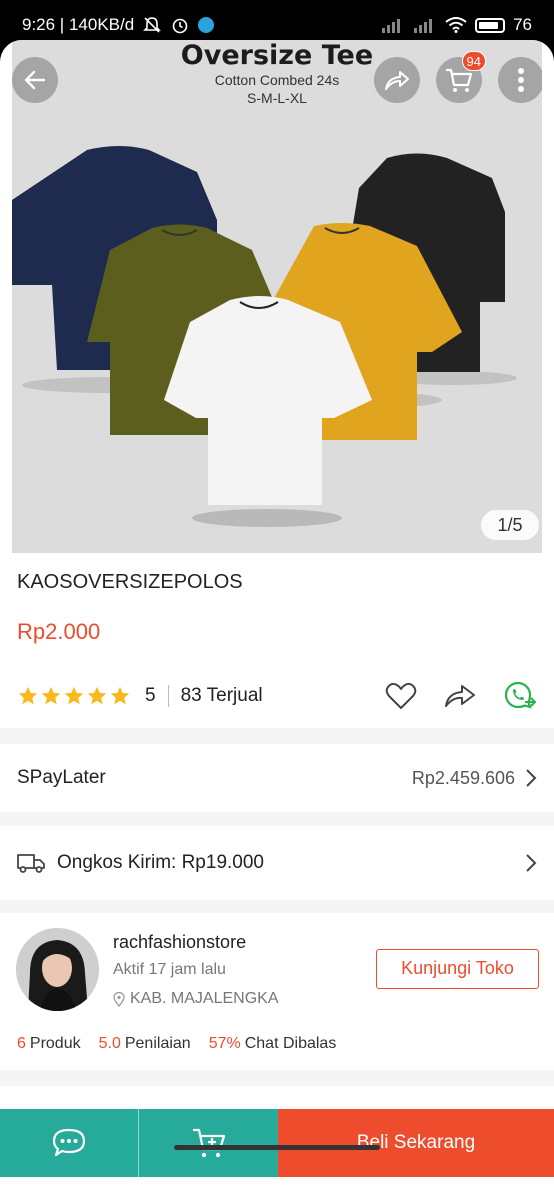 This screenshot has width=554, height=1200. I want to click on share-header-button, so click(397, 80).